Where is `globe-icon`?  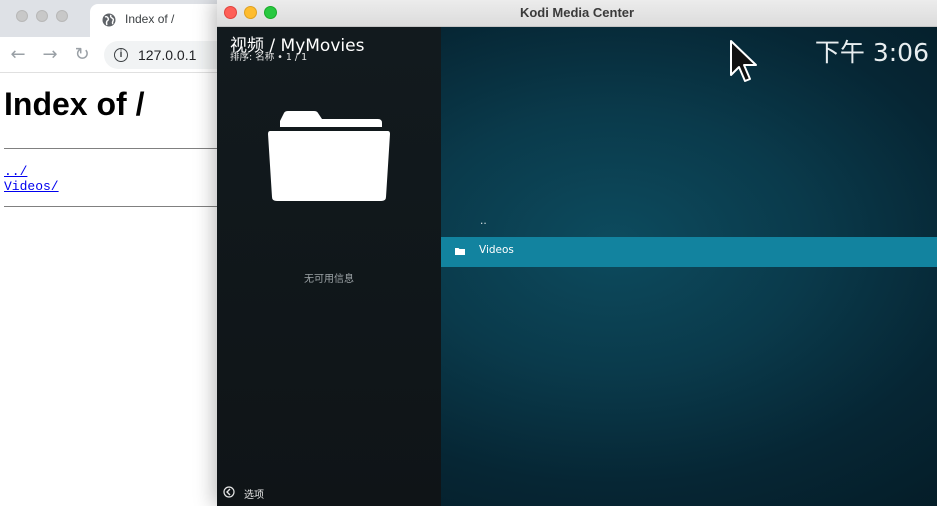
globe-icon is located at coordinates (109, 20).